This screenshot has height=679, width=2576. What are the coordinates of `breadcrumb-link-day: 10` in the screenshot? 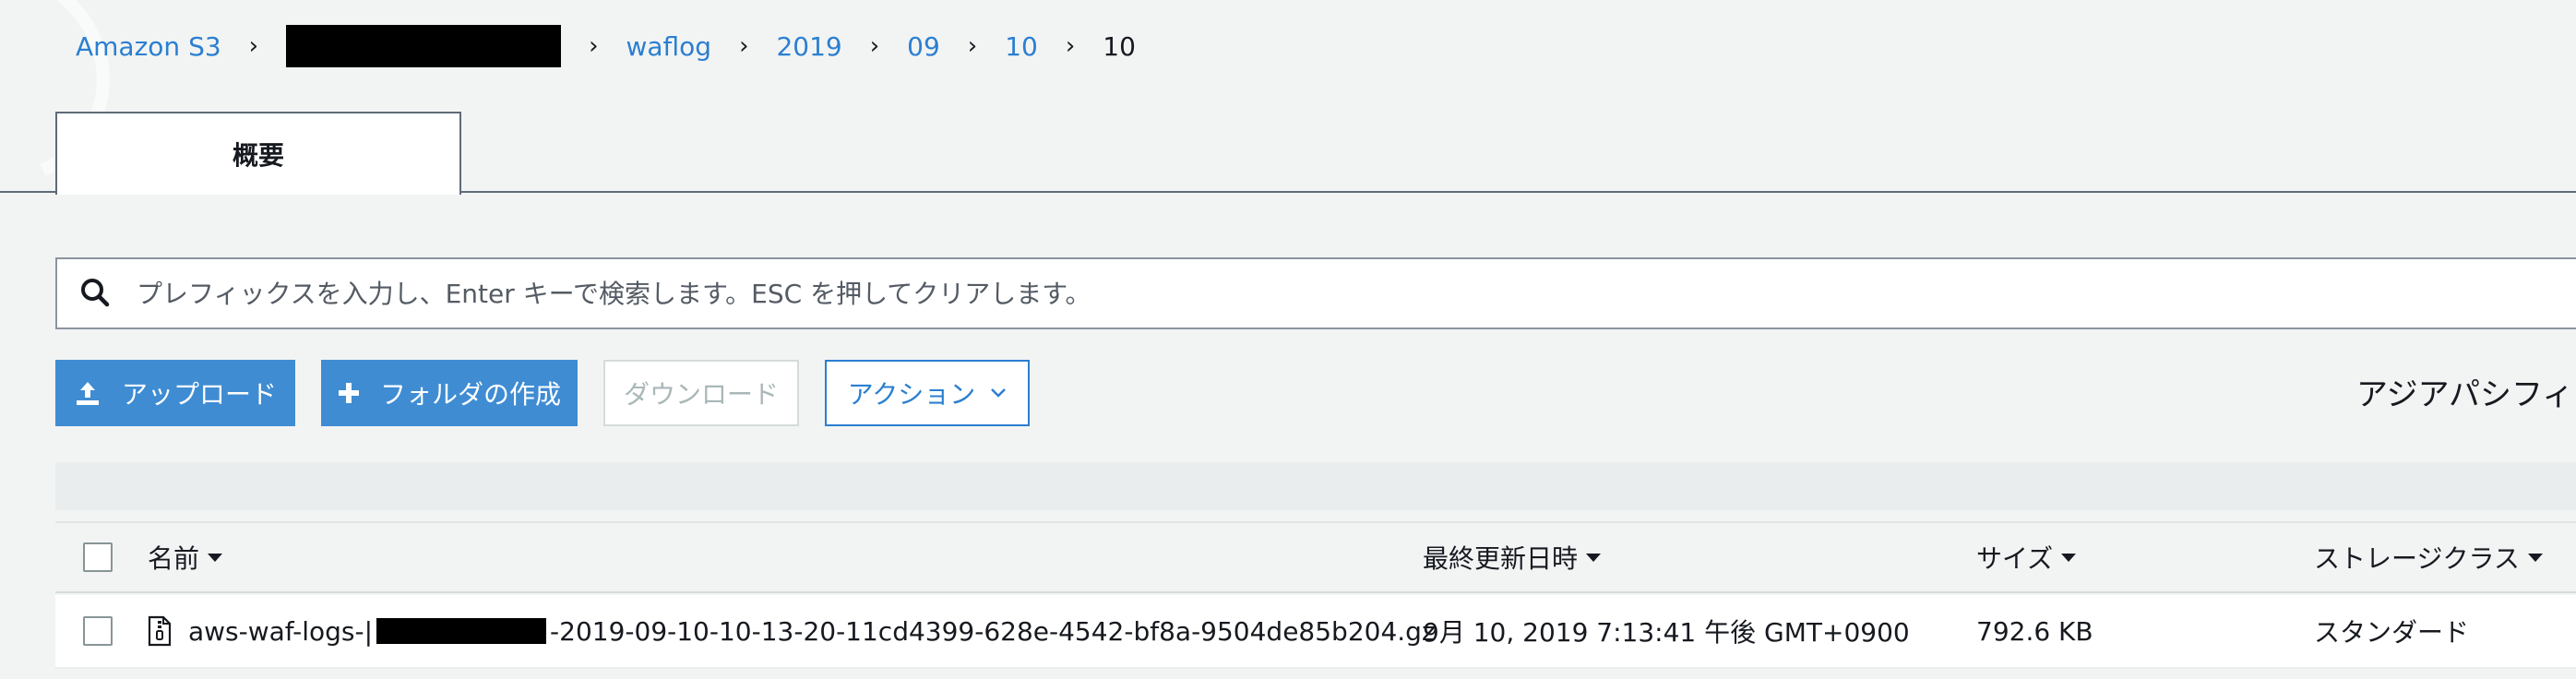 It's located at (1022, 46).